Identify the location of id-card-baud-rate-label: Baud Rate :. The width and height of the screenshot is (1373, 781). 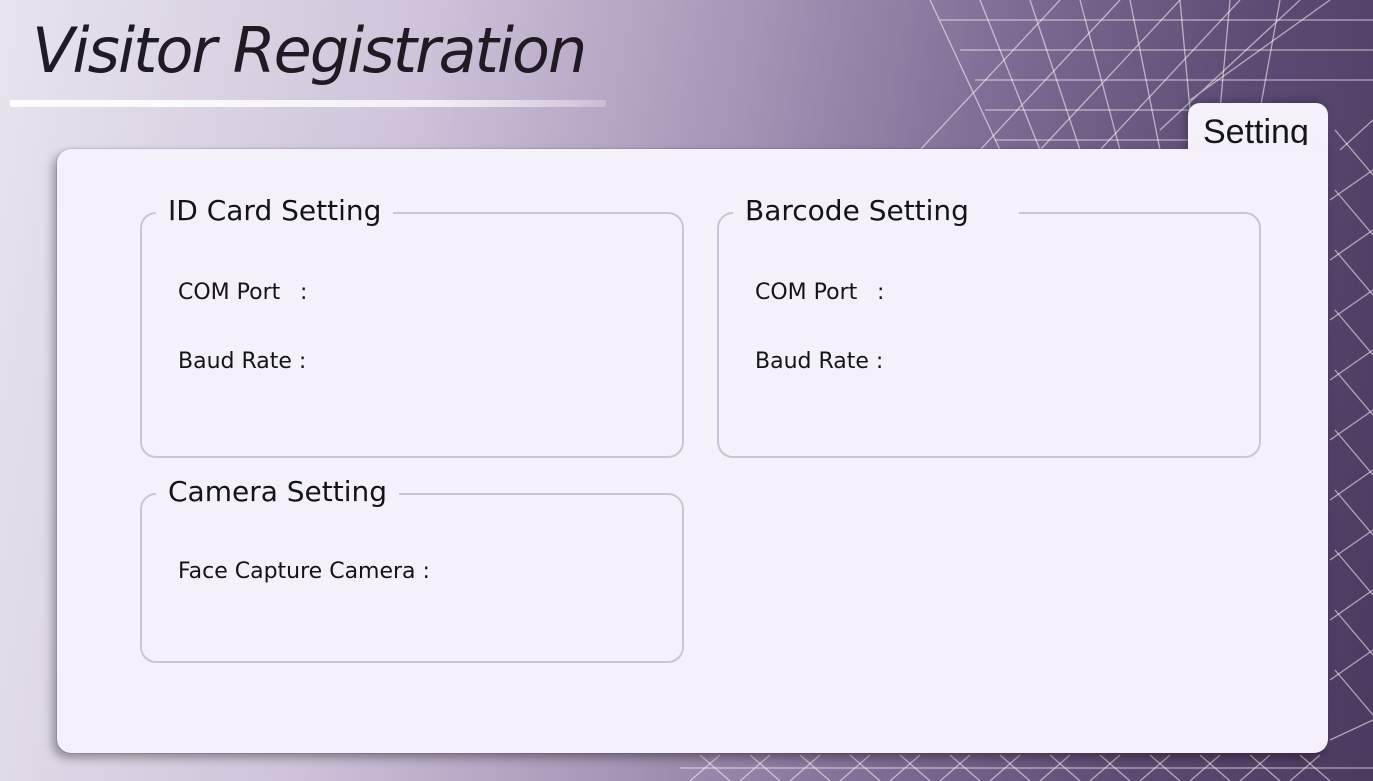
(242, 361).